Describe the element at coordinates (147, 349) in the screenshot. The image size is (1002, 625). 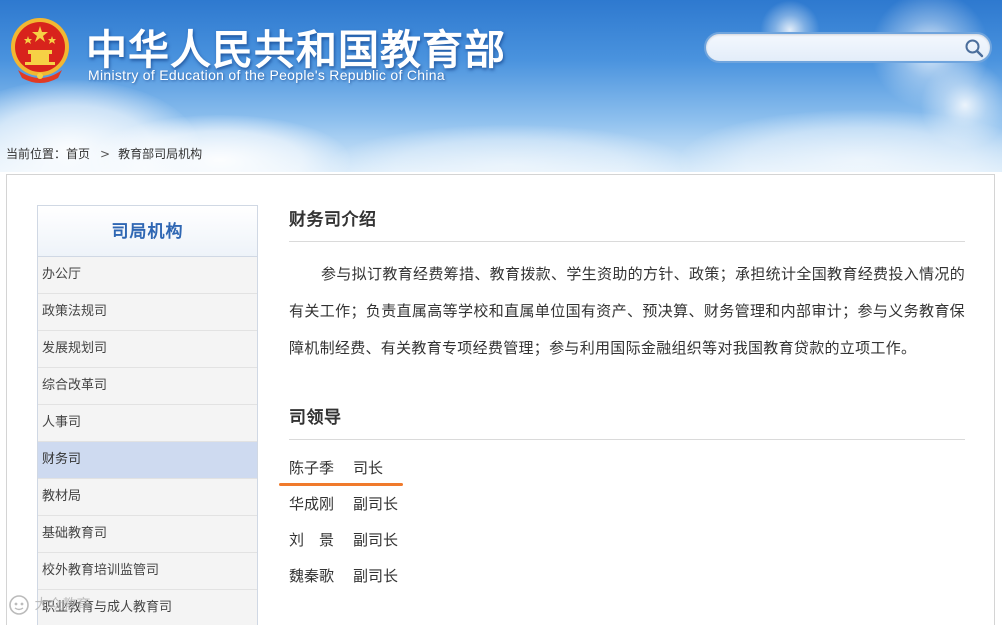
I see `sidebar-item-development-planning: 发展规划司` at that location.